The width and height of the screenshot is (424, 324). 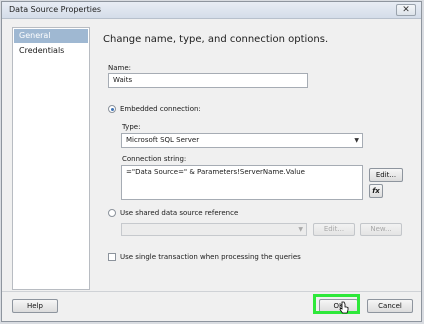 I want to click on window-title: Data Source Properties, so click(x=55, y=9).